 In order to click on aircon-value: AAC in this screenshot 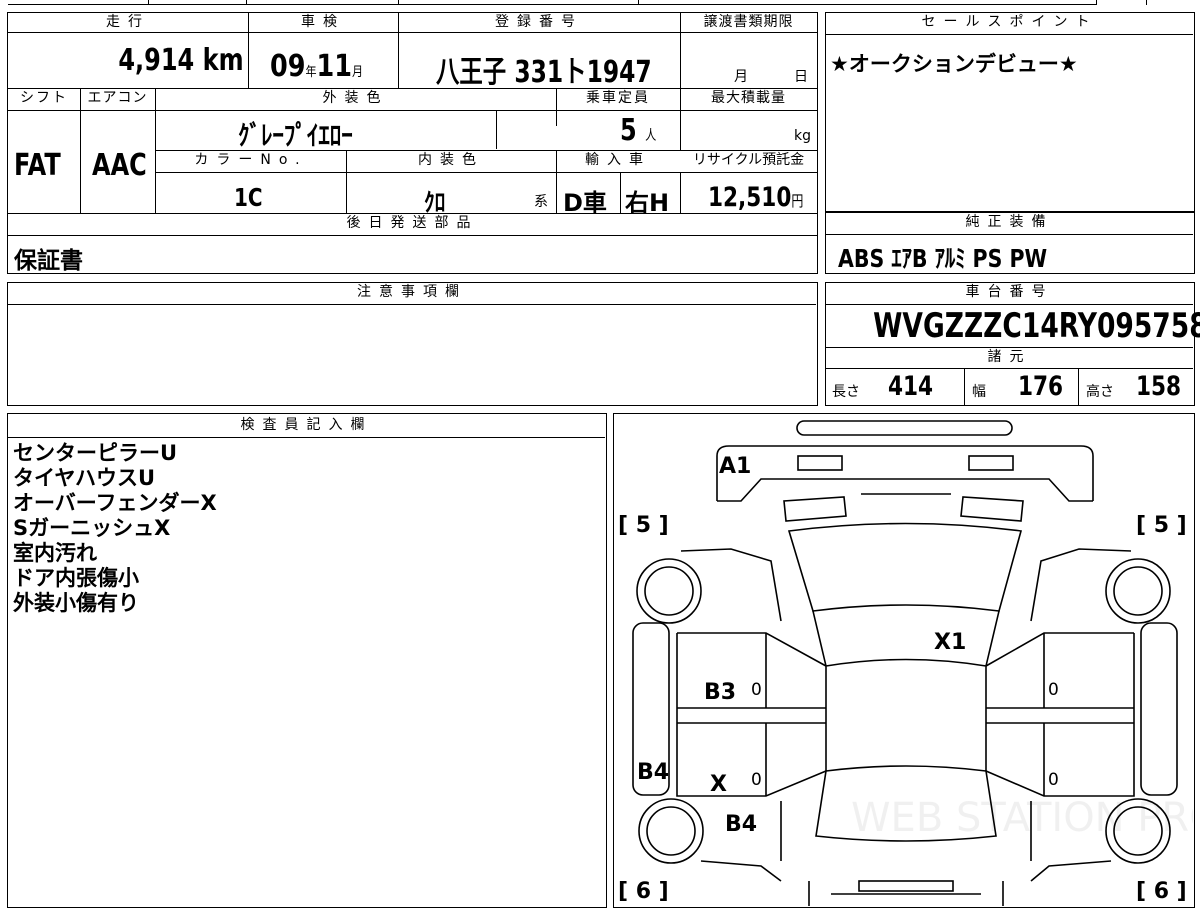, I will do `click(119, 165)`.